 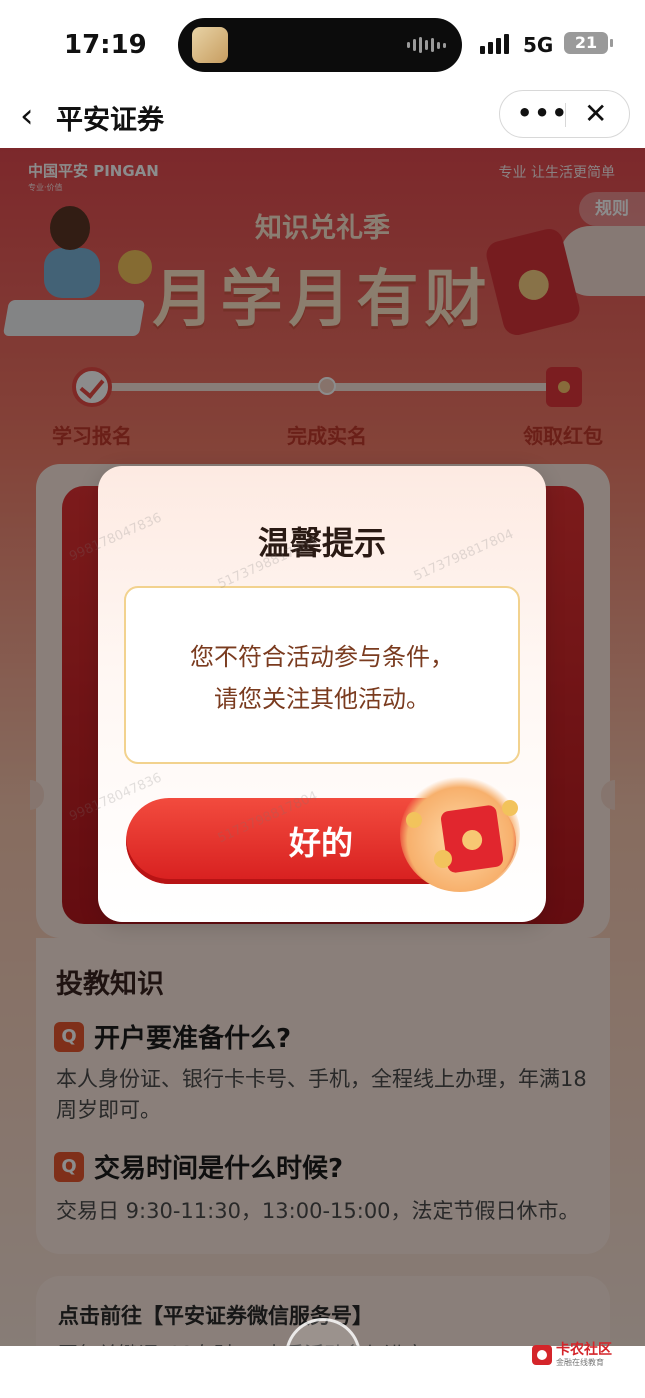 What do you see at coordinates (37, 116) in the screenshot?
I see `back-icon: ‹` at bounding box center [37, 116].